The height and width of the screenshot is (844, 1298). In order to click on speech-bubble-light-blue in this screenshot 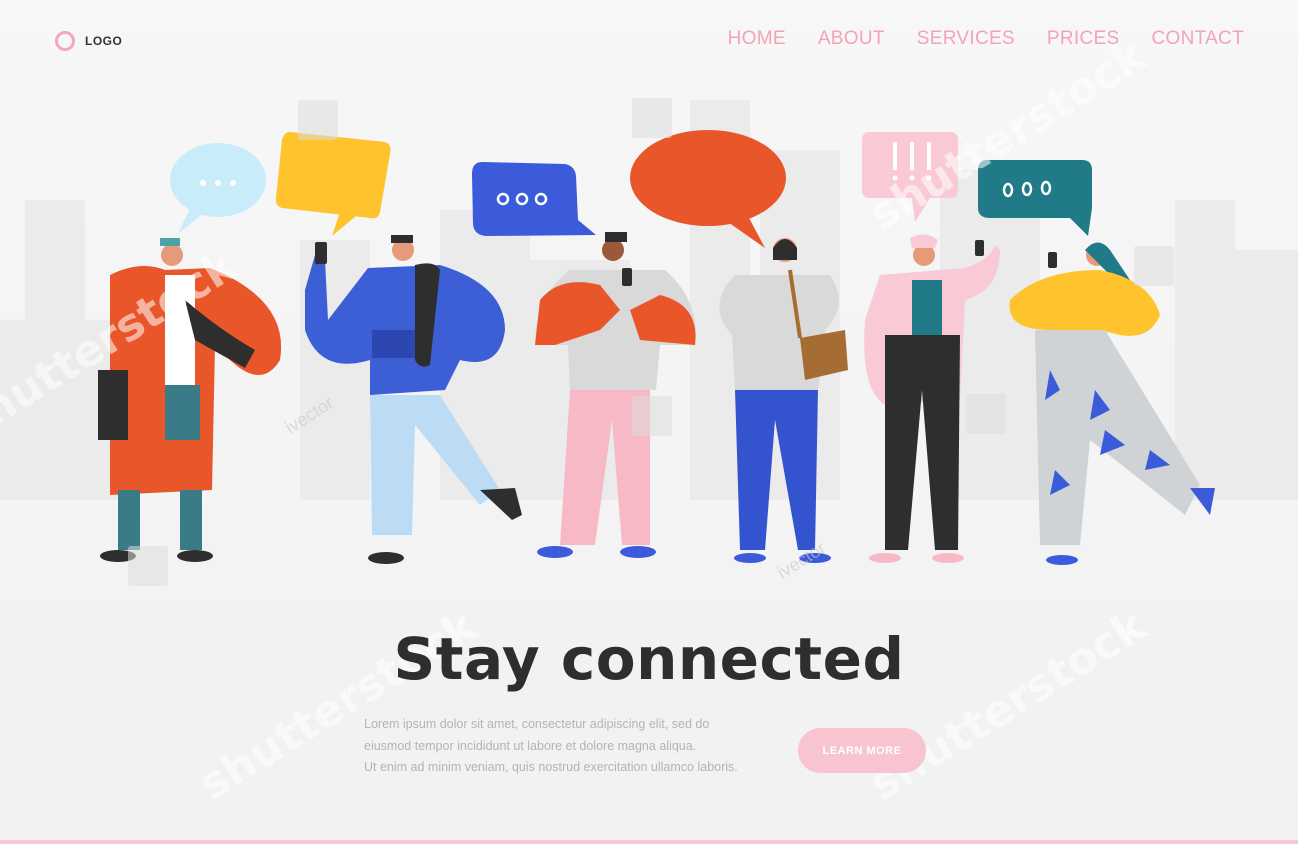, I will do `click(218, 188)`.